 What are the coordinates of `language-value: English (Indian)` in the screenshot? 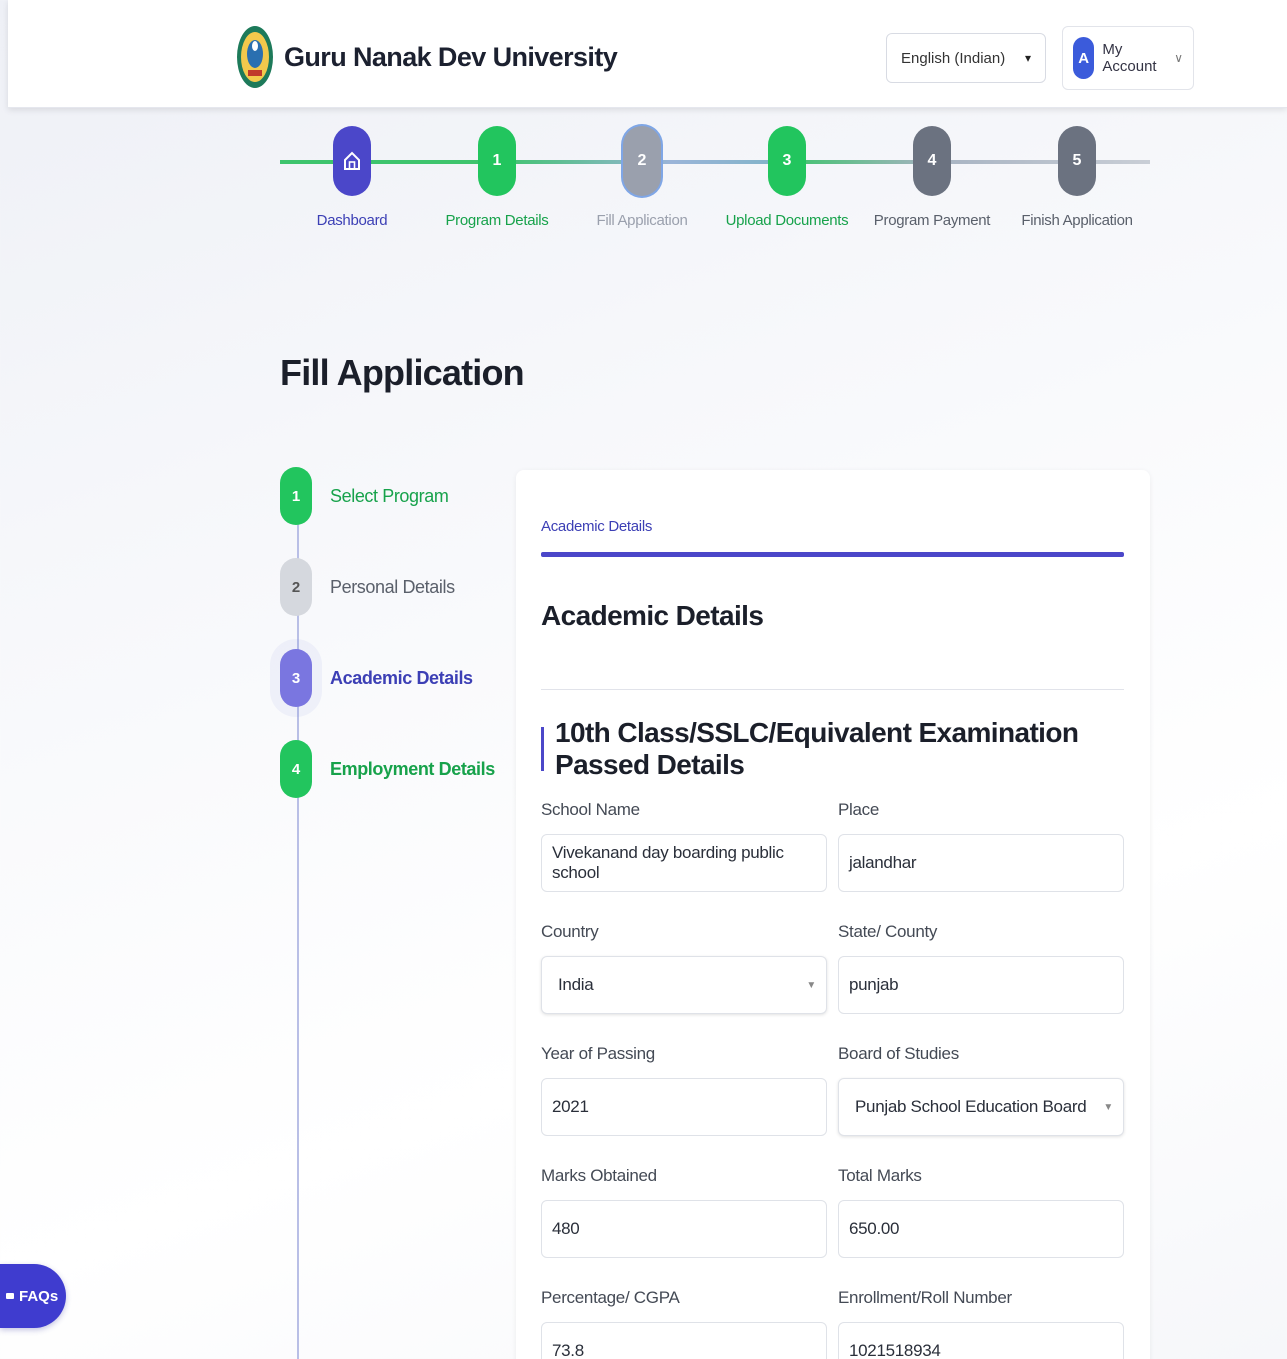 It's located at (953, 58).